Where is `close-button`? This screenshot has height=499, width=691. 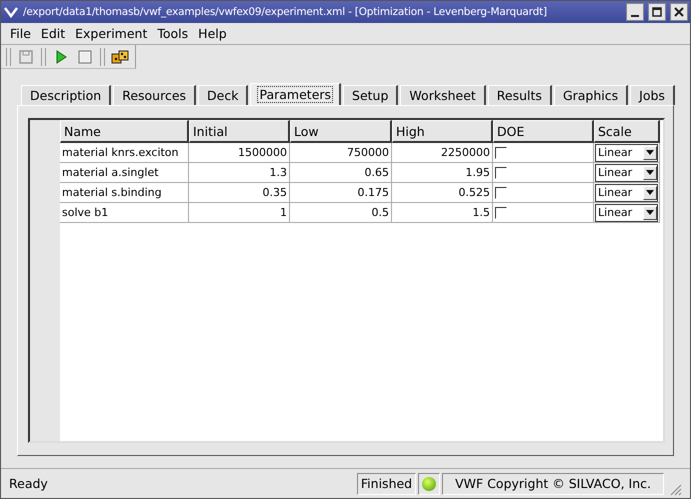 close-button is located at coordinates (679, 12).